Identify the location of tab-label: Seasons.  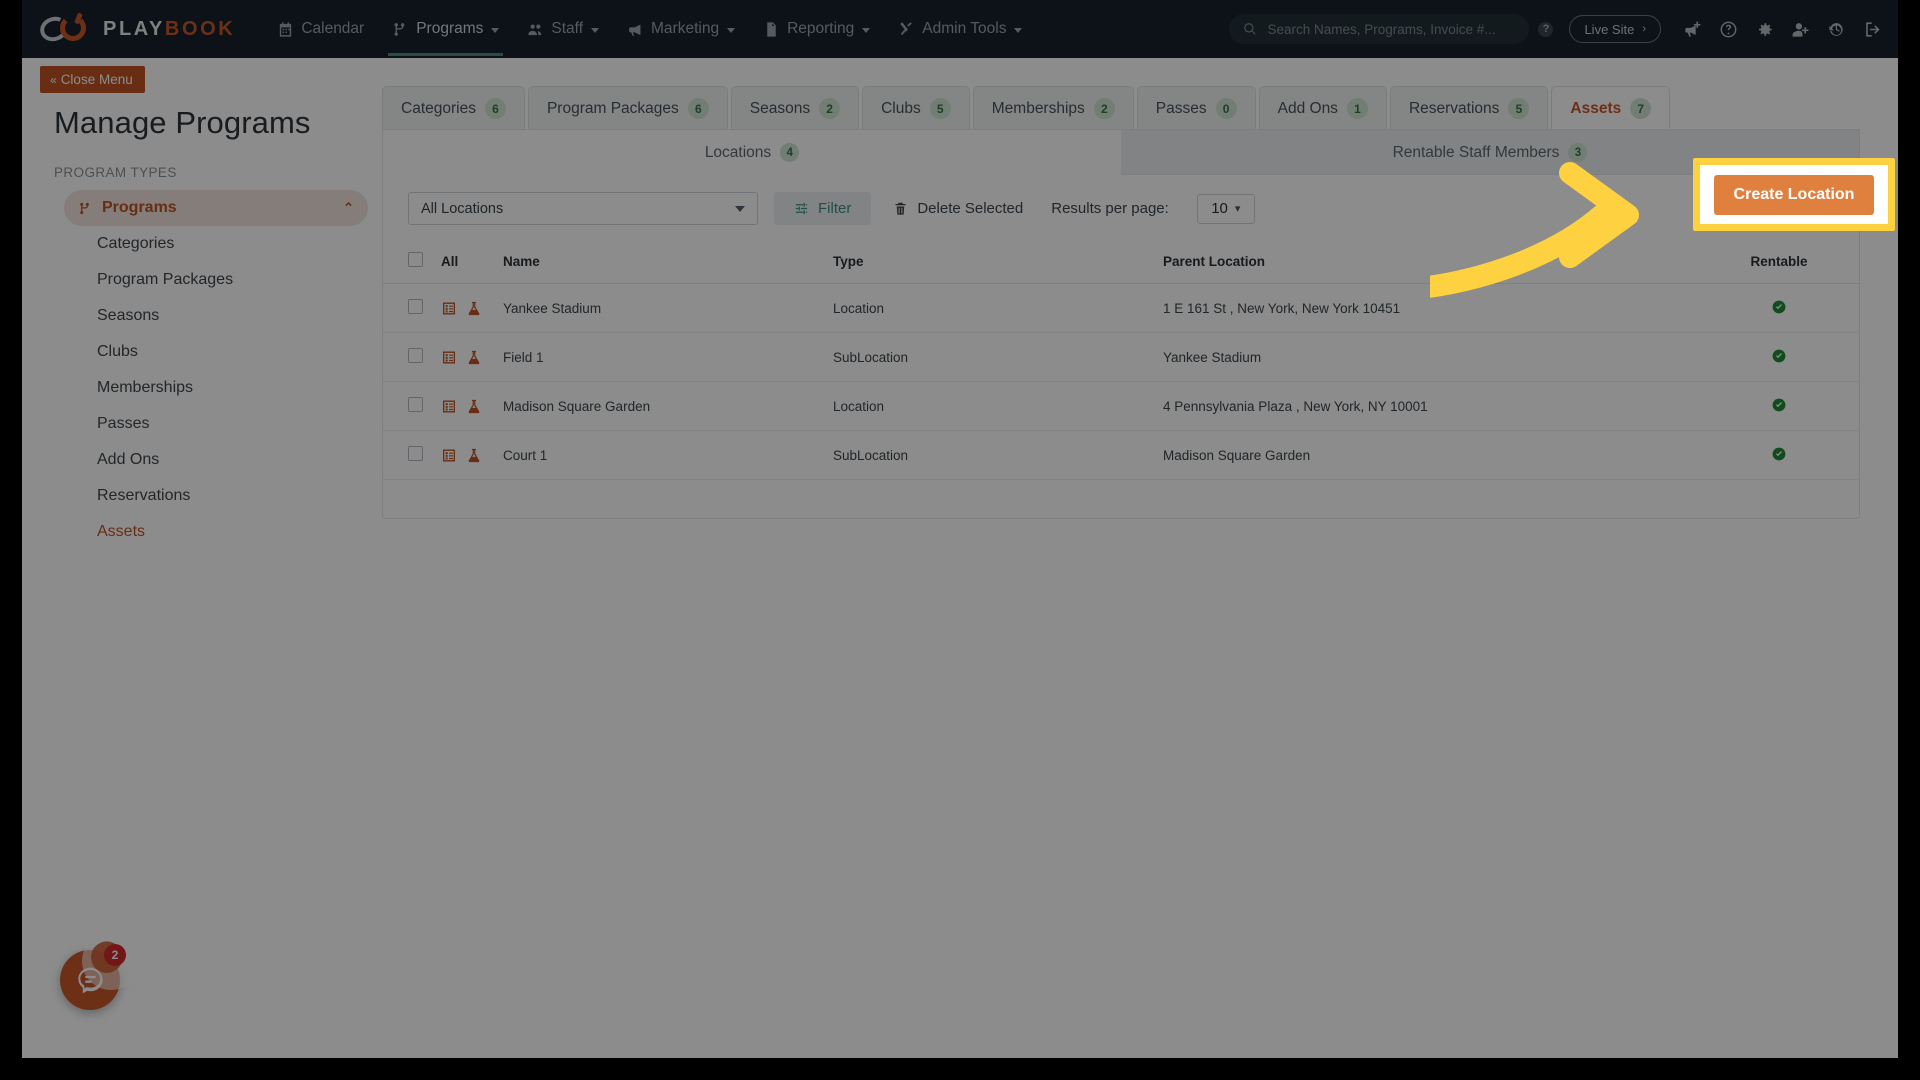
(780, 108).